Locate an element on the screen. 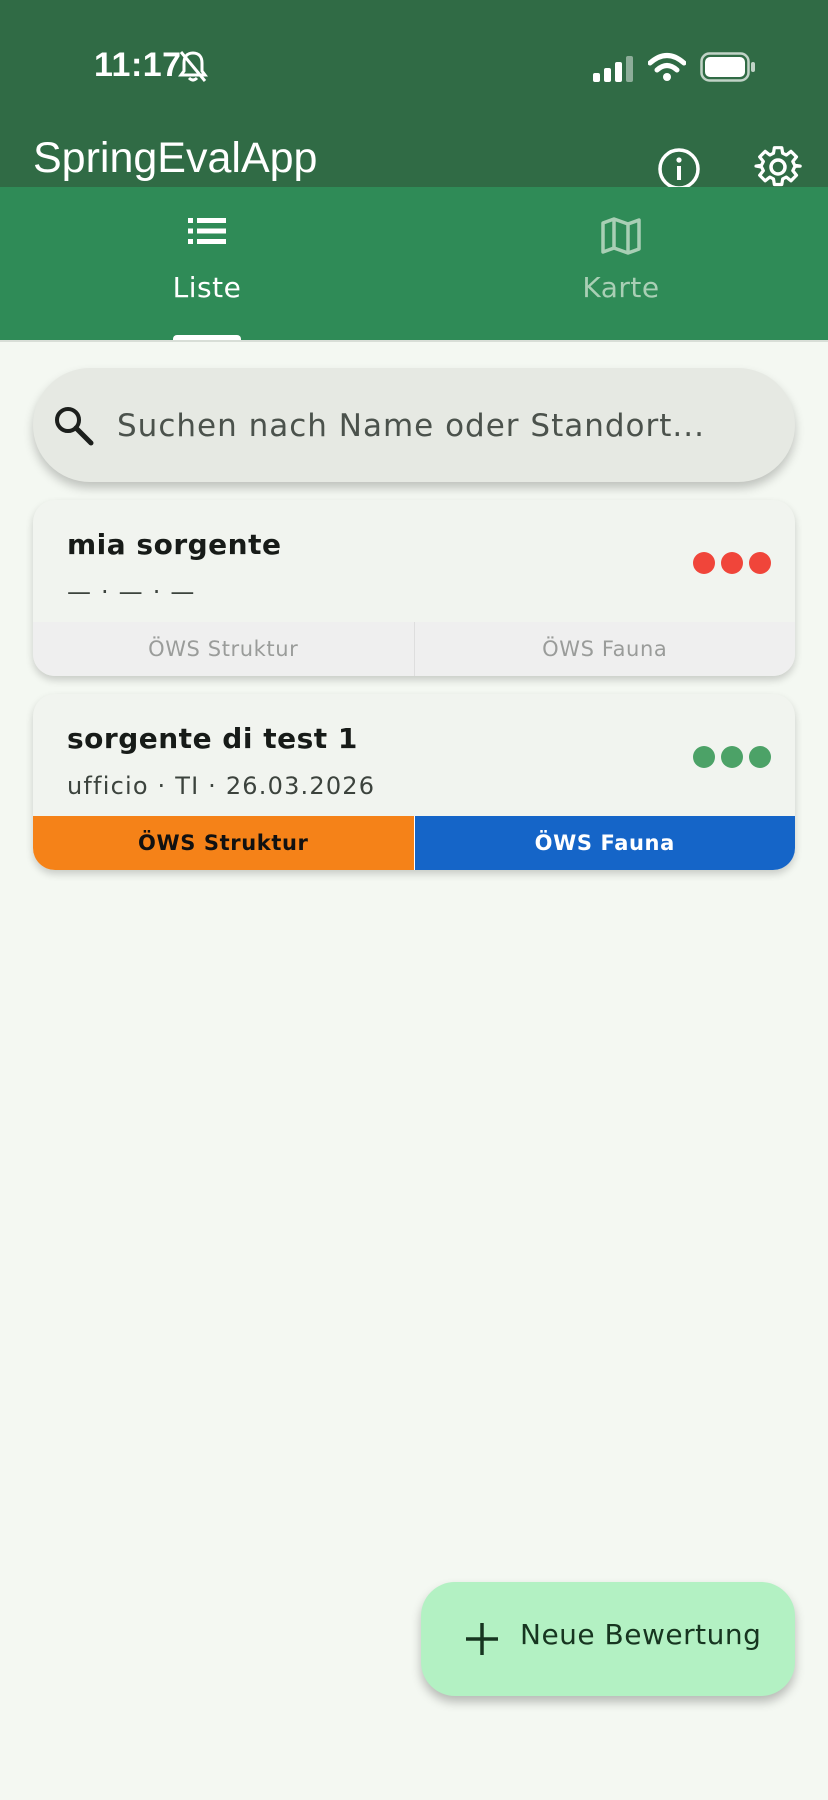 This screenshot has width=828, height=1800. status-time: 11:17 is located at coordinates (138, 65).